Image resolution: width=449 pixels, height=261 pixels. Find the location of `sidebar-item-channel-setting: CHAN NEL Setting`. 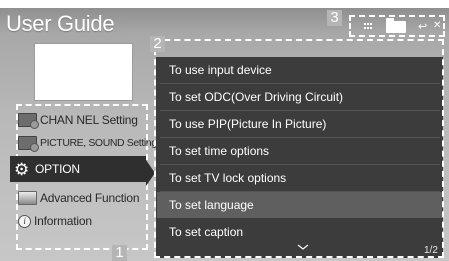

sidebar-item-channel-setting: CHAN NEL Setting is located at coordinates (82, 120).